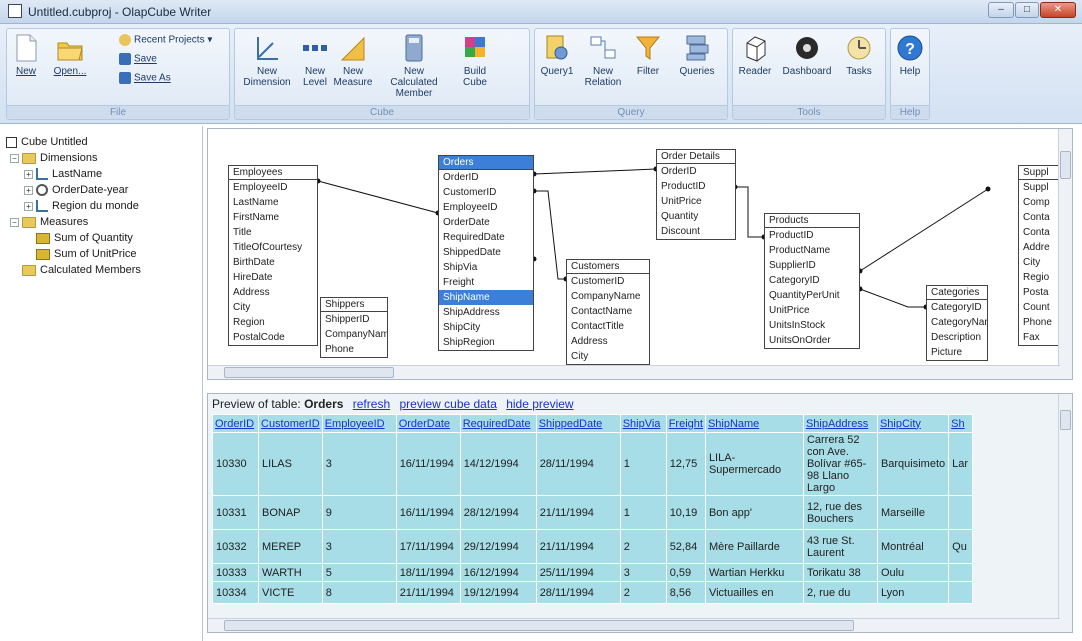 Image resolution: width=1082 pixels, height=641 pixels. I want to click on preview-horizontal-scrollbar, so click(634, 625).